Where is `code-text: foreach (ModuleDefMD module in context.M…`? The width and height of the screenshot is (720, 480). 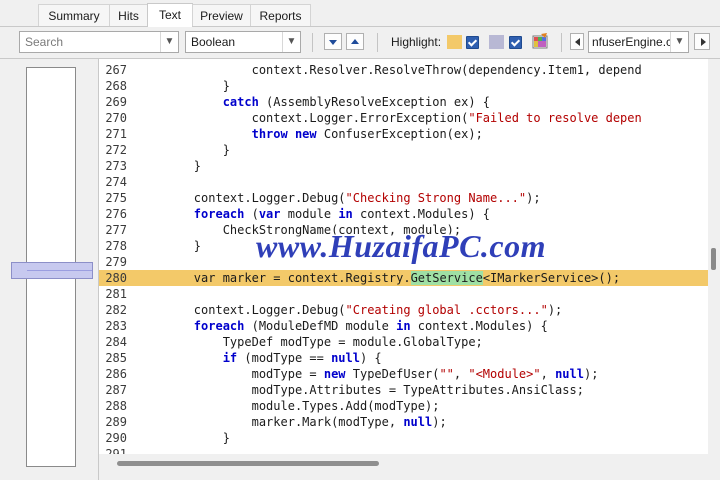 code-text: foreach (ModuleDefMD module in context.M… is located at coordinates (370, 326).